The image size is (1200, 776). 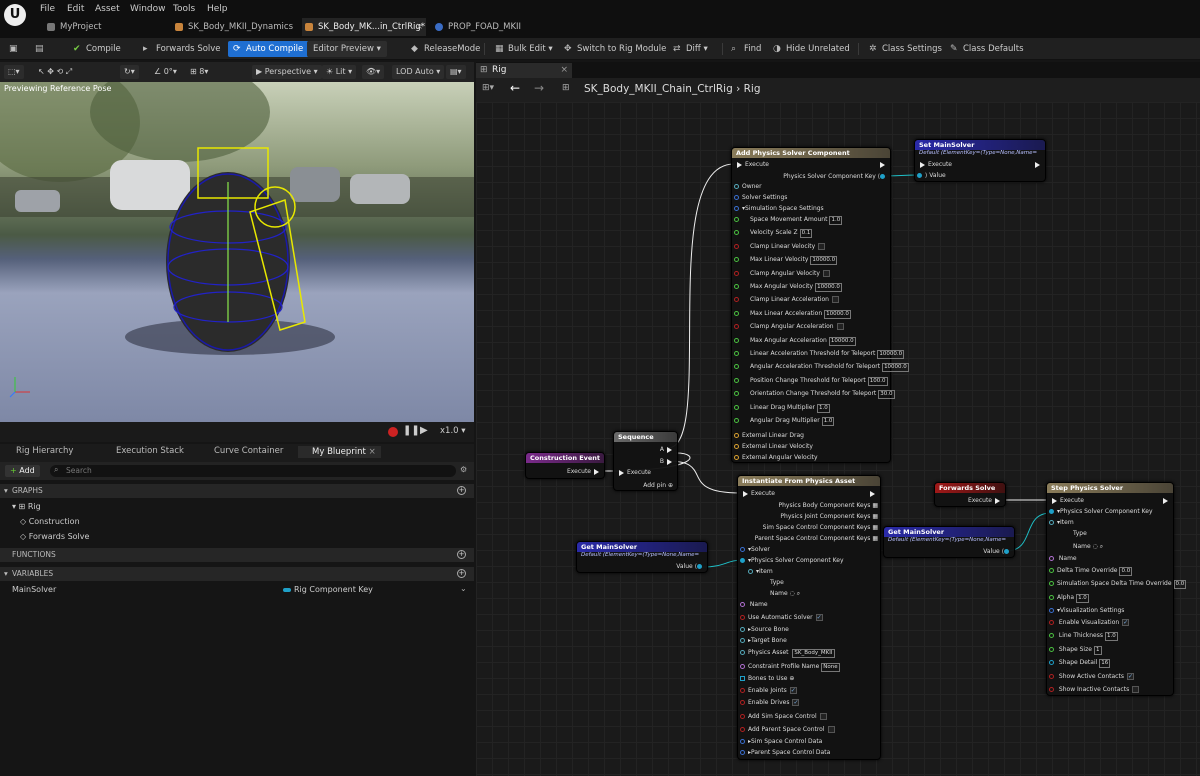 I want to click on menu-edit: Edit, so click(x=75, y=9).